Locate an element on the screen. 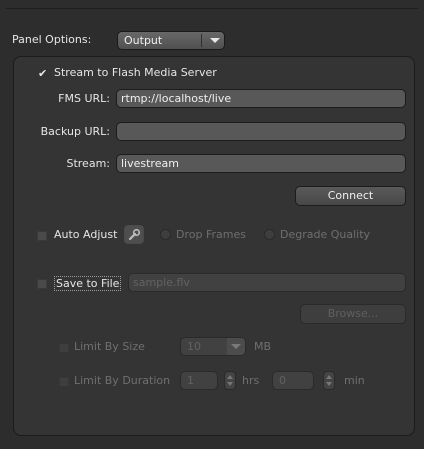 This screenshot has height=449, width=424. stream-to-fms-label: Stream to Flash Media Server is located at coordinates (135, 73).